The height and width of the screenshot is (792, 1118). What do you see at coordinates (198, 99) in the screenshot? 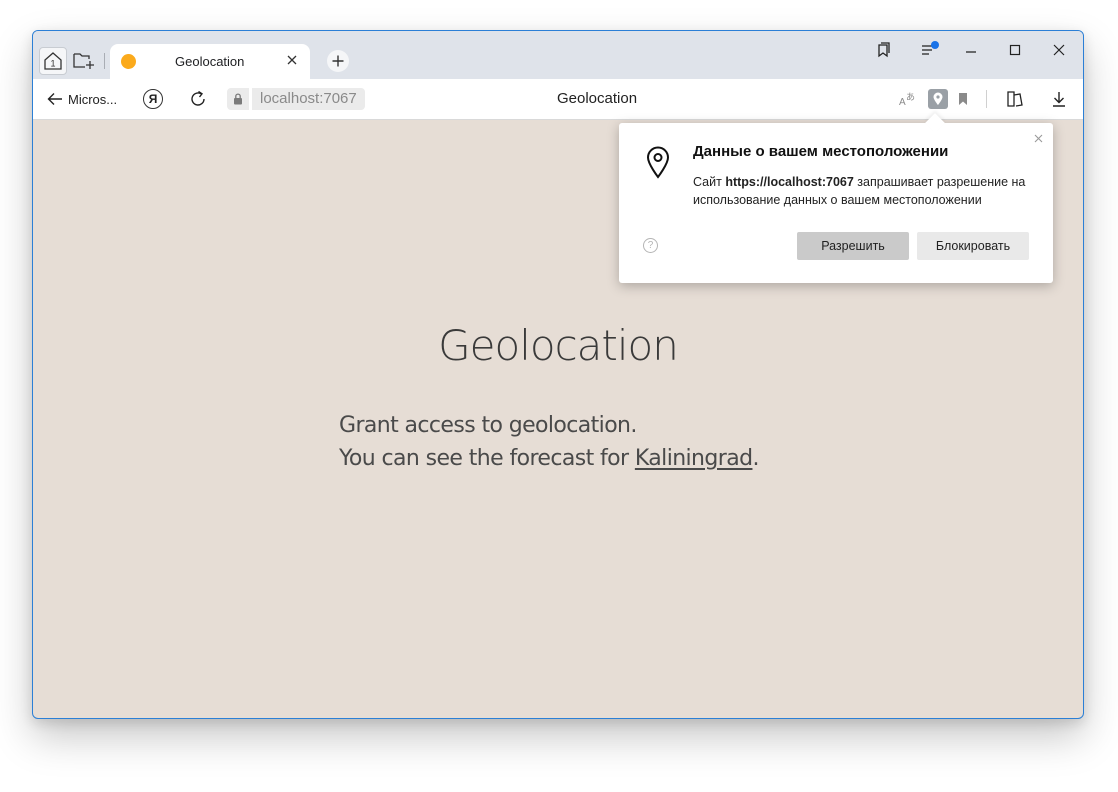
I see `reload-icon` at bounding box center [198, 99].